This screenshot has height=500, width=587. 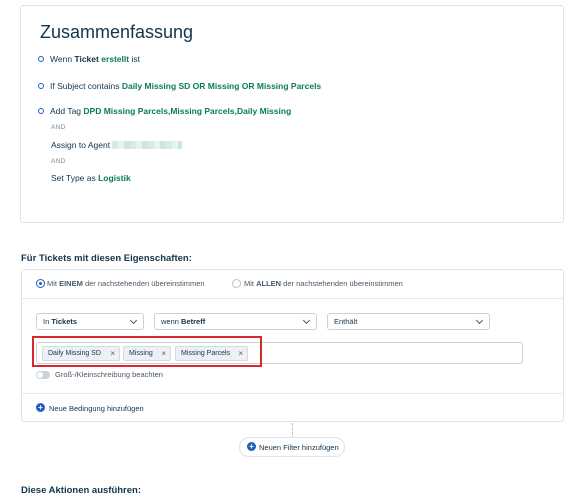 I want to click on operator-select: Enthält, so click(x=408, y=321).